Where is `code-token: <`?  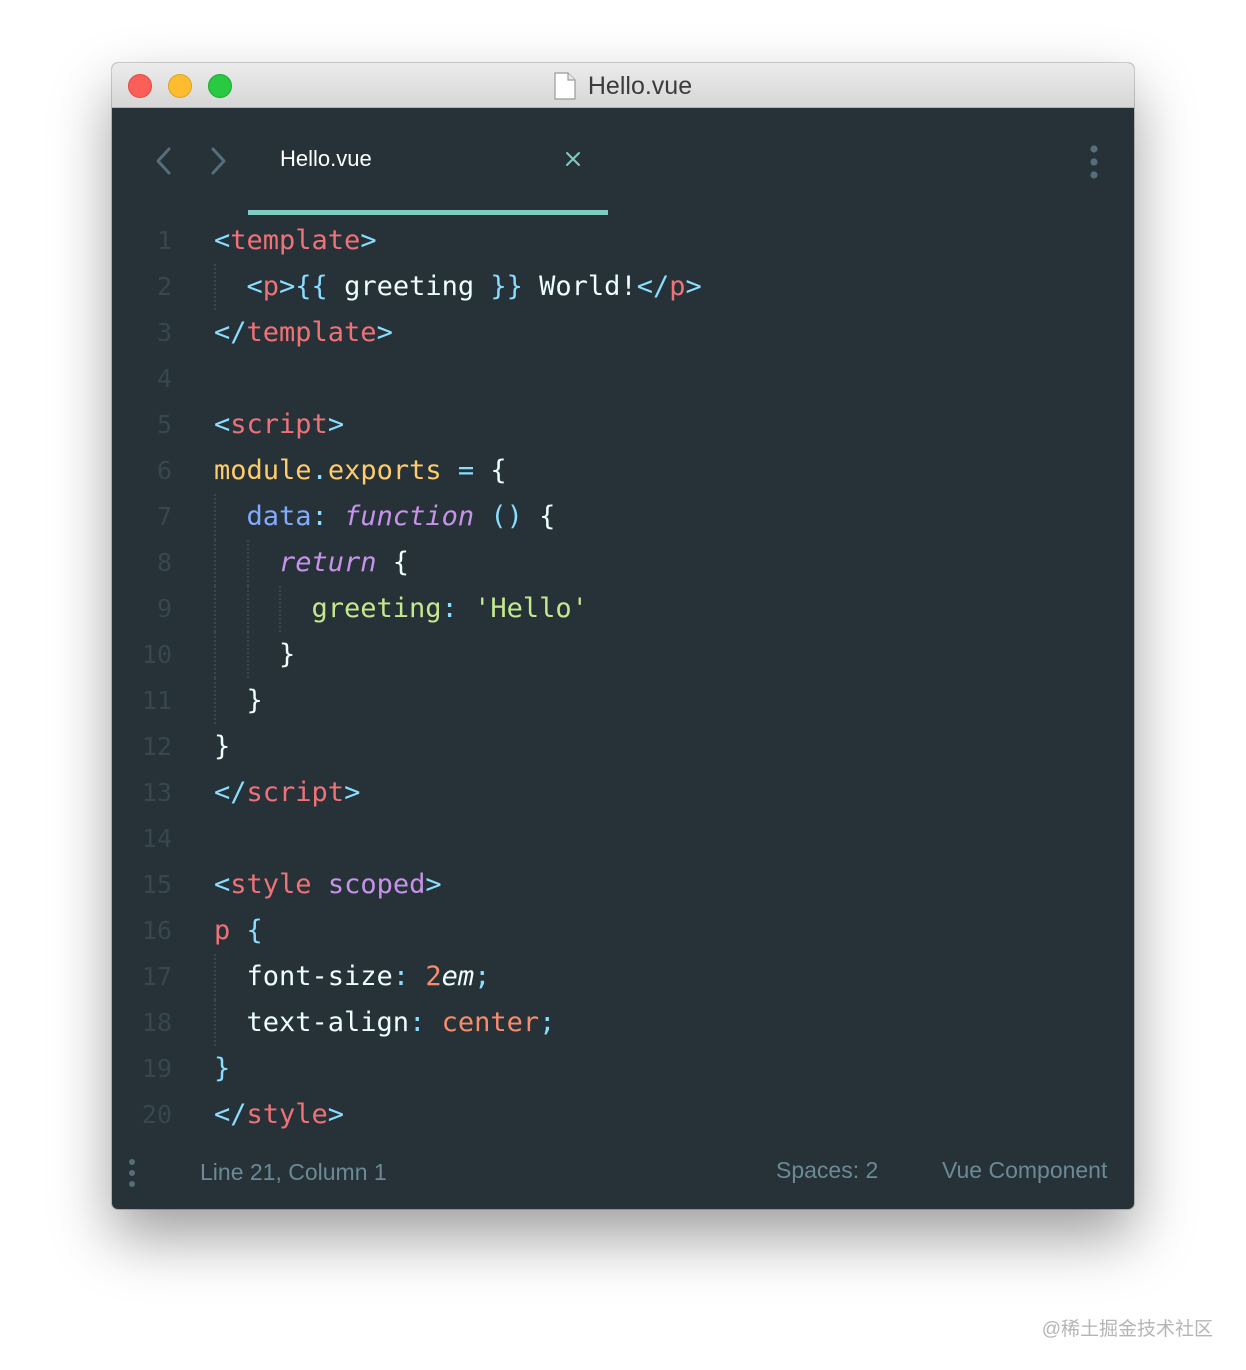
code-token: < is located at coordinates (254, 286).